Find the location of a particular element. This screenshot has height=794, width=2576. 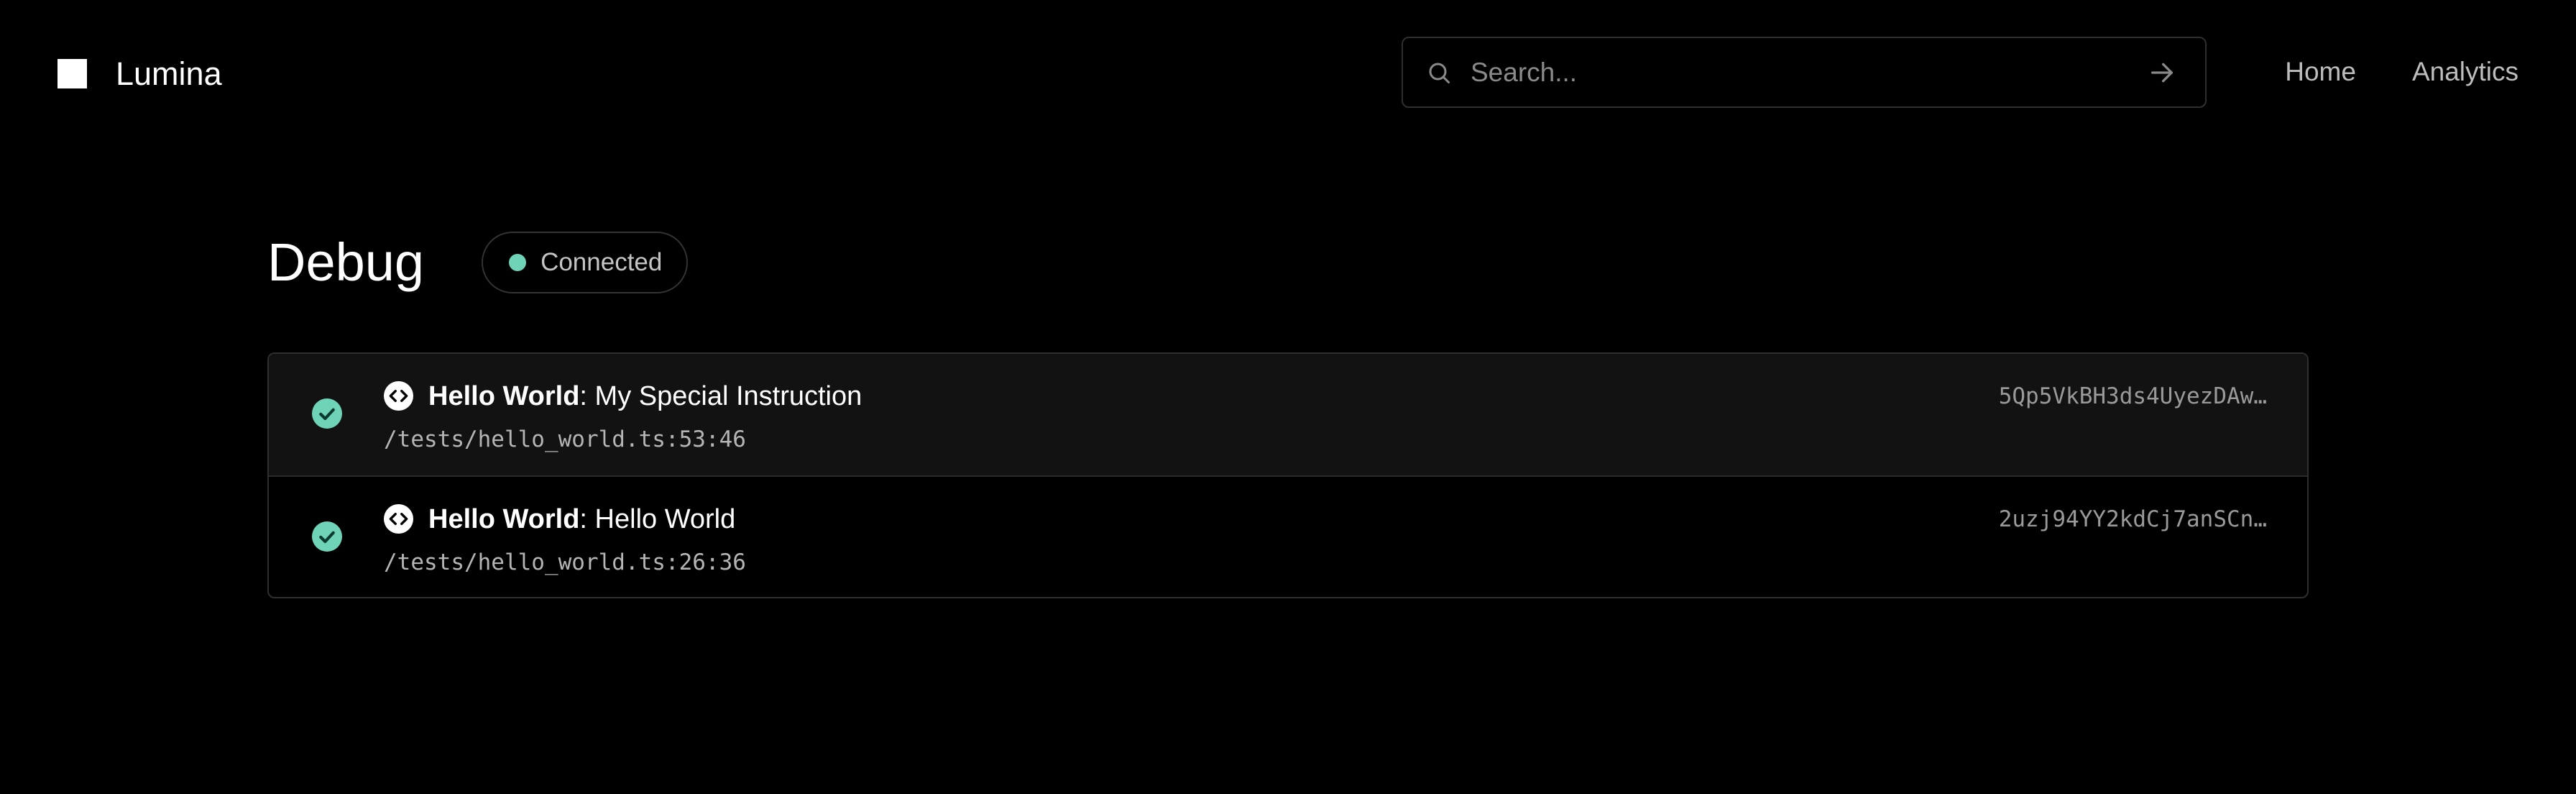

page-title-row: Debug Connected is located at coordinates (478, 262).